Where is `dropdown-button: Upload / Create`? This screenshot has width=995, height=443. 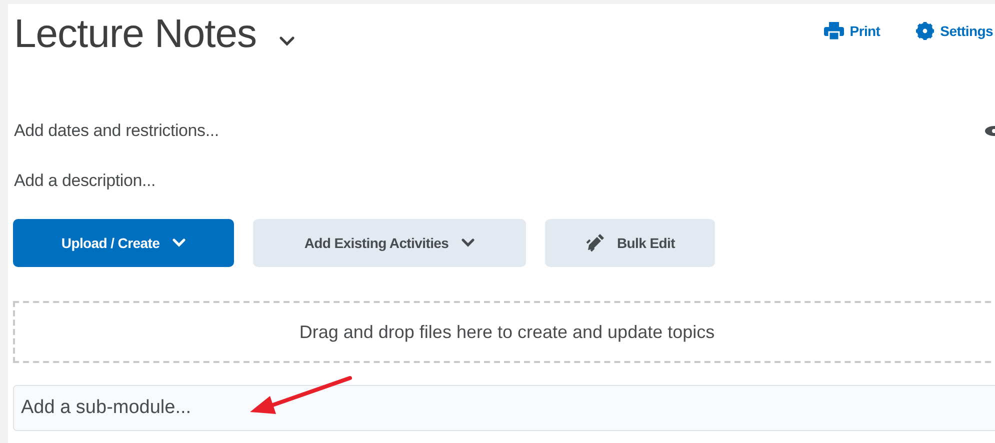
dropdown-button: Upload / Create is located at coordinates (123, 243).